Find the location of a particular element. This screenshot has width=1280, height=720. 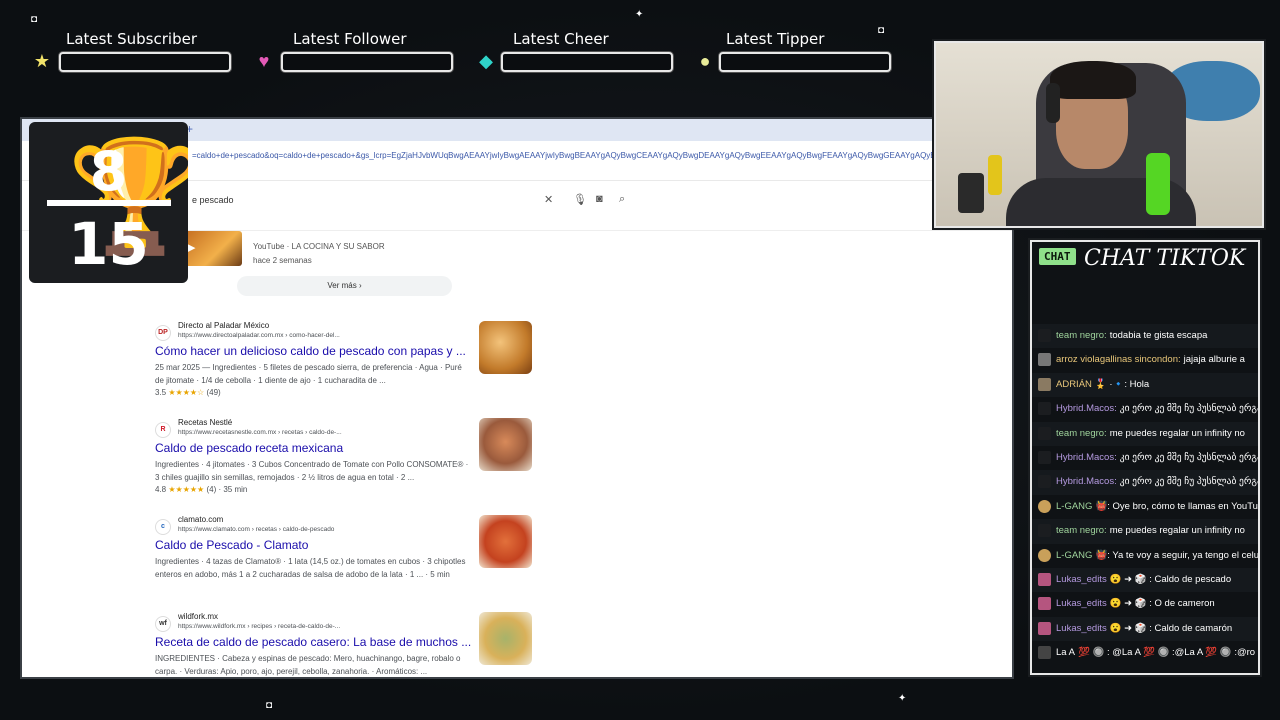

rating-value: 4.8 is located at coordinates (161, 489).